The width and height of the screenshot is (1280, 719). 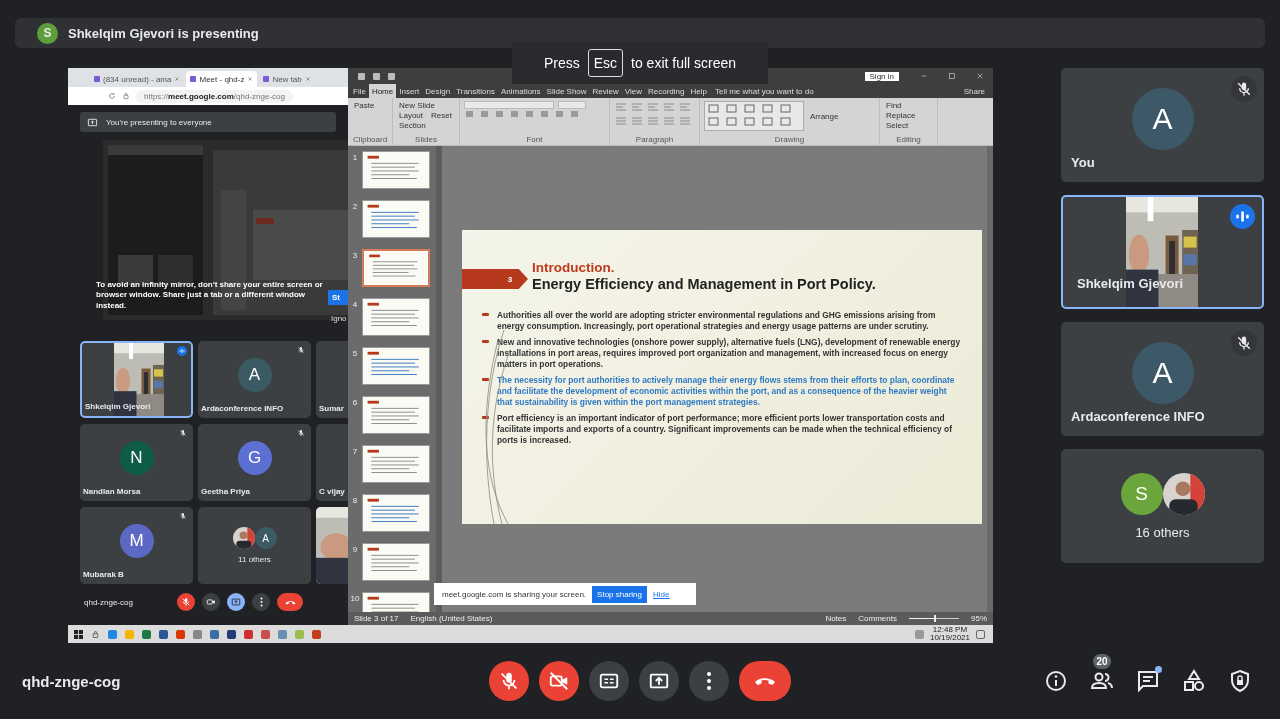 What do you see at coordinates (698, 91) in the screenshot?
I see `ribbon-tab: Help` at bounding box center [698, 91].